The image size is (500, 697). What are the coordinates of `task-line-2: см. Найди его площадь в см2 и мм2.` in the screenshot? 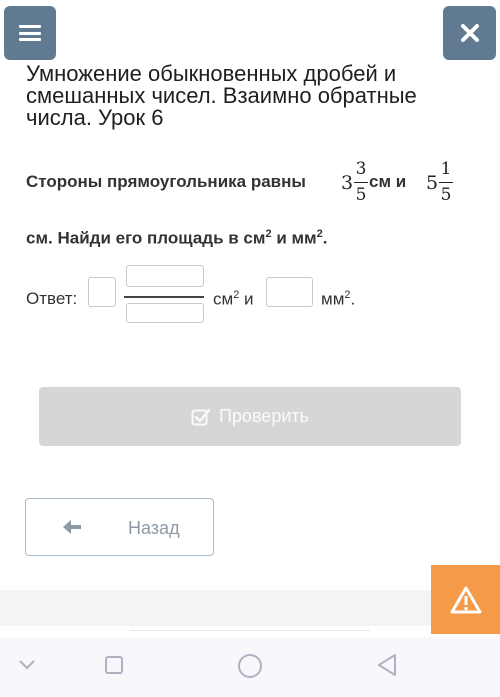 It's located at (177, 238).